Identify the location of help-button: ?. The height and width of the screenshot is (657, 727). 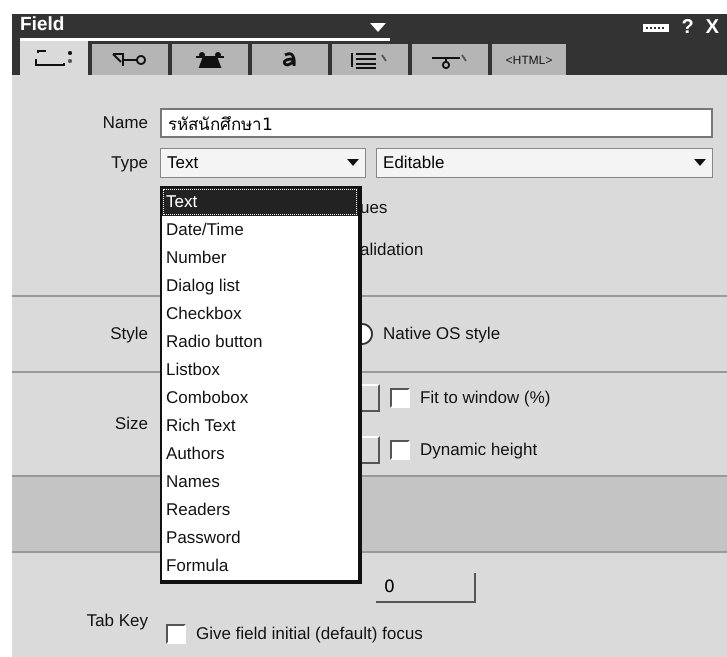
(687, 27).